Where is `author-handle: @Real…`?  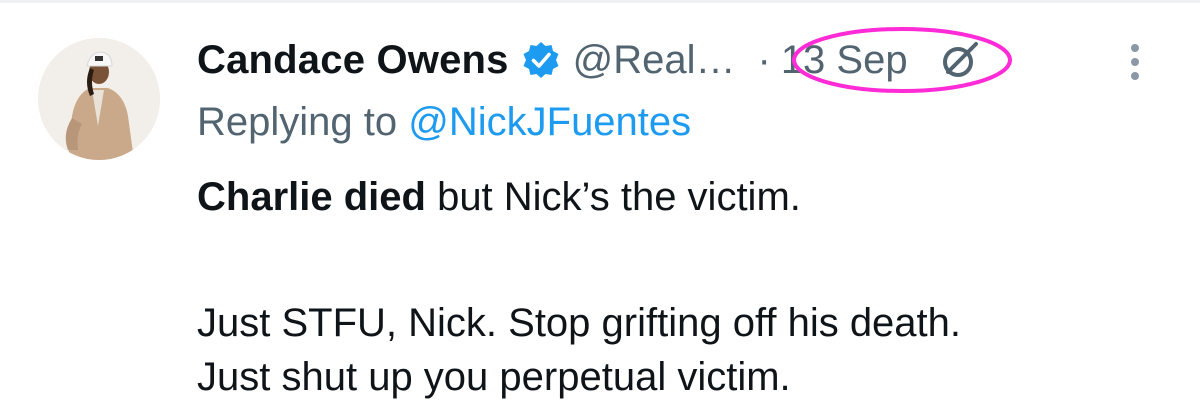 author-handle: @Real… is located at coordinates (654, 60).